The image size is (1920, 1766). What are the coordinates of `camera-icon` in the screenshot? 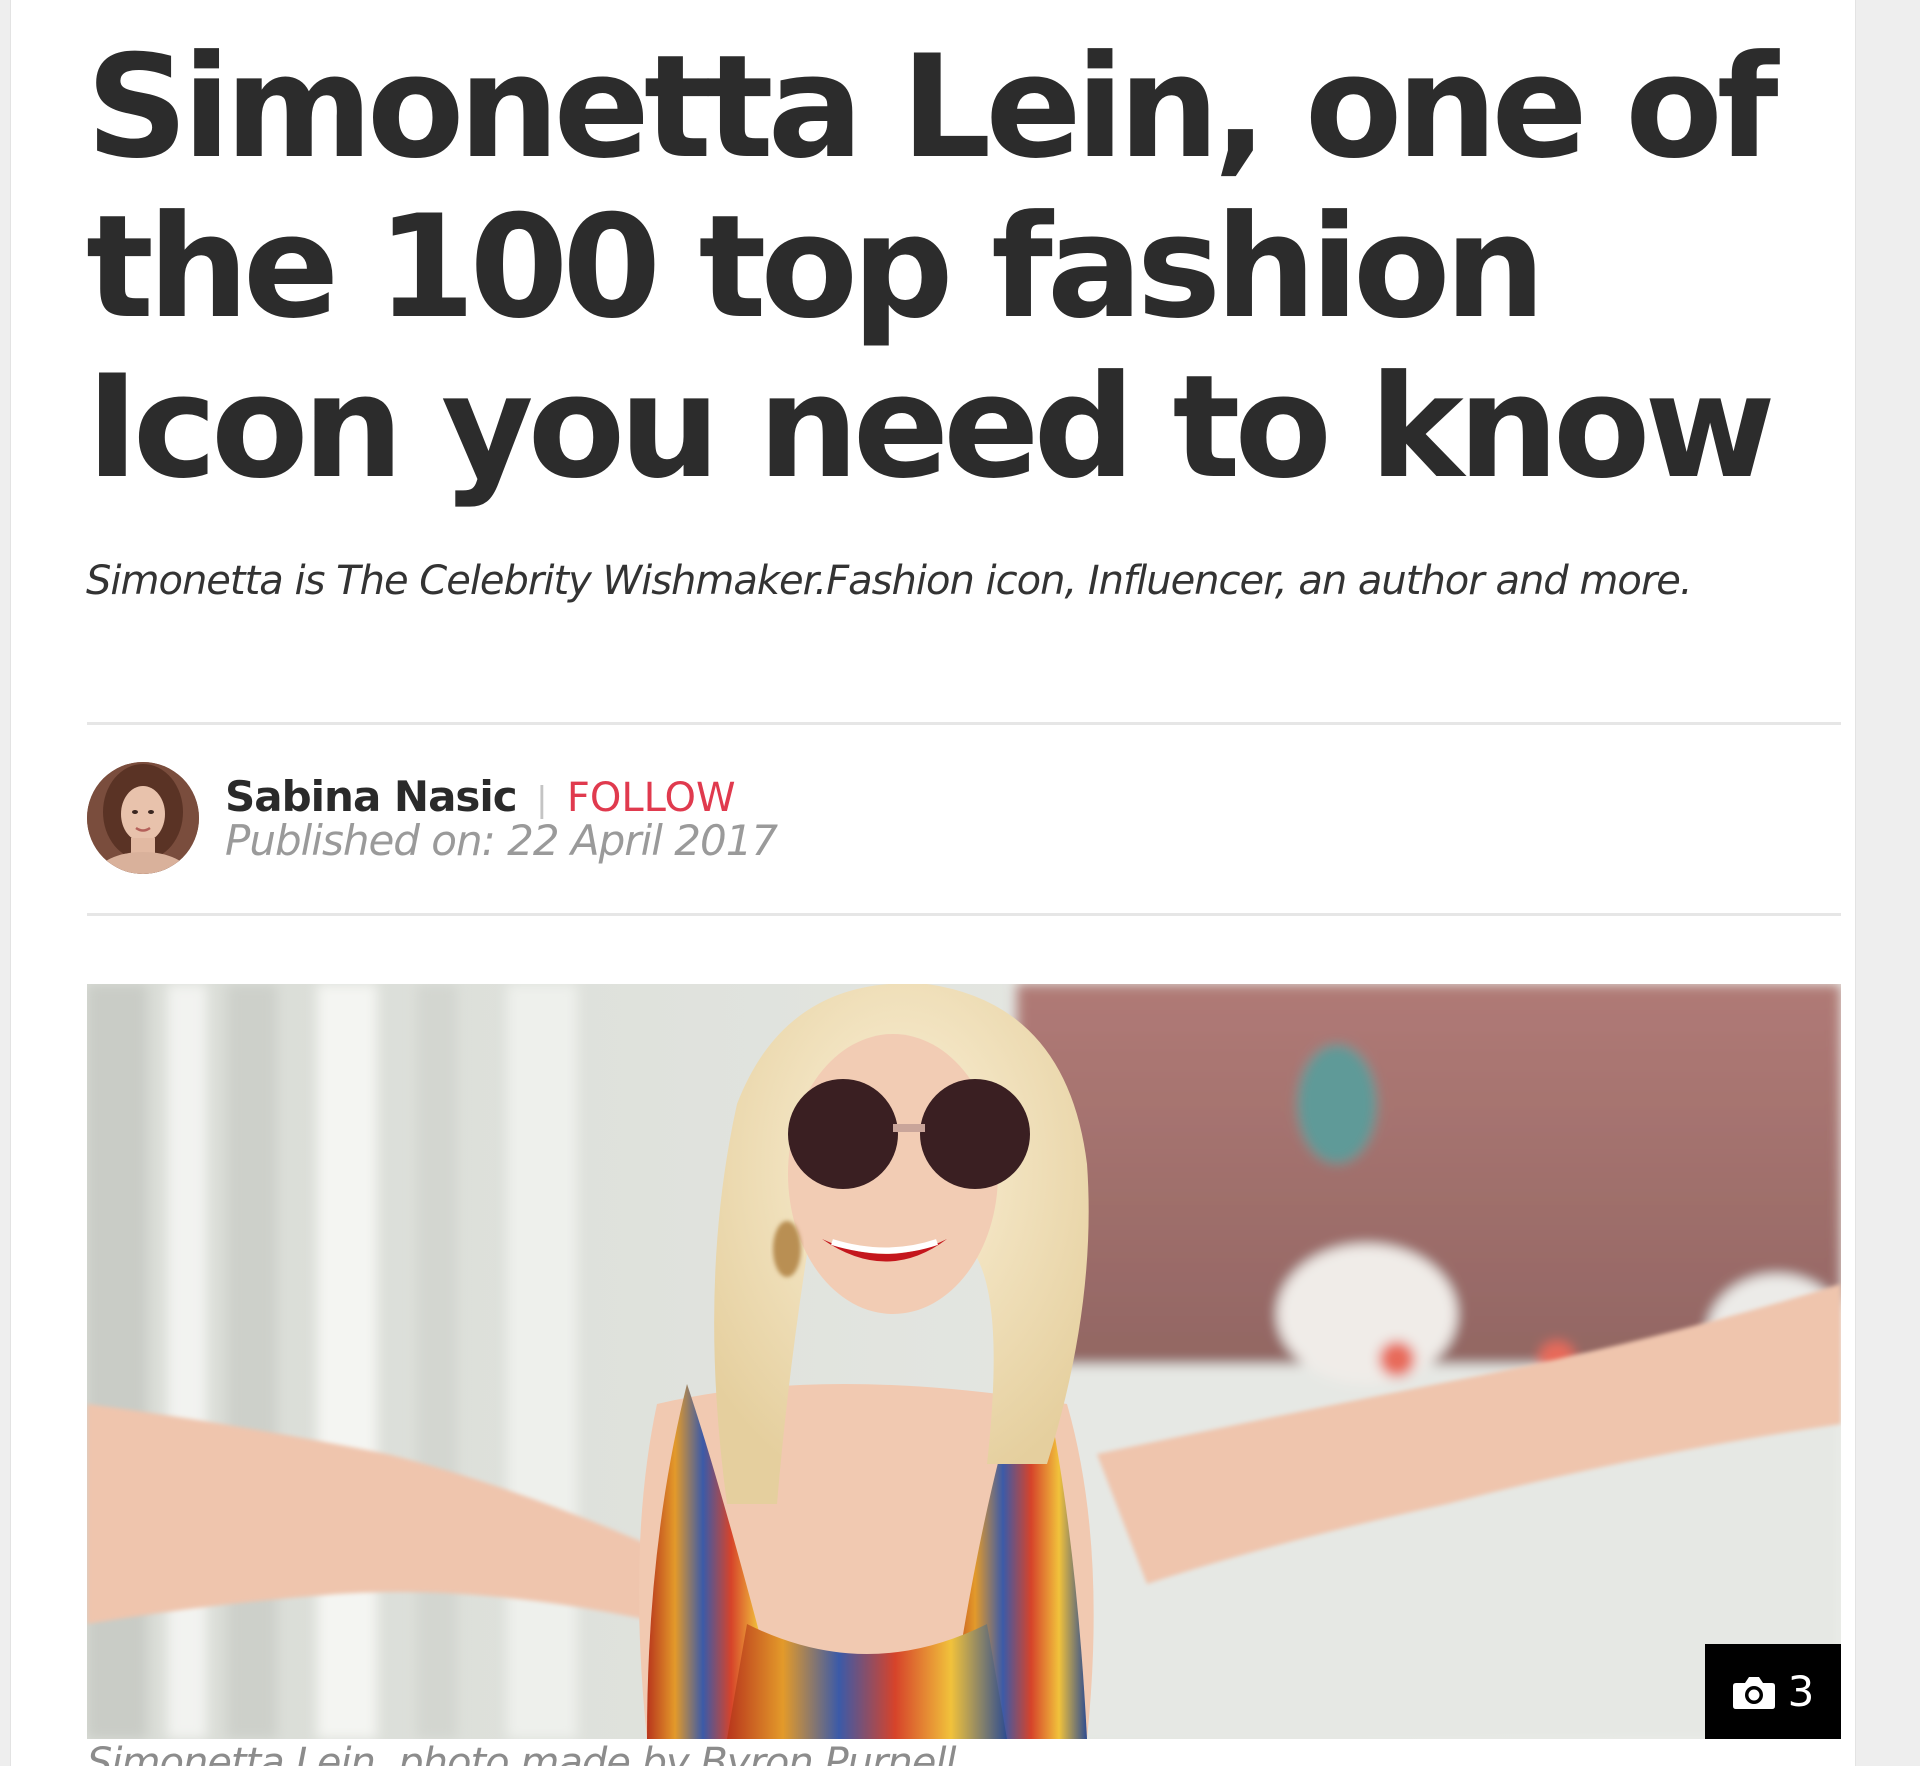 It's located at (1753, 1692).